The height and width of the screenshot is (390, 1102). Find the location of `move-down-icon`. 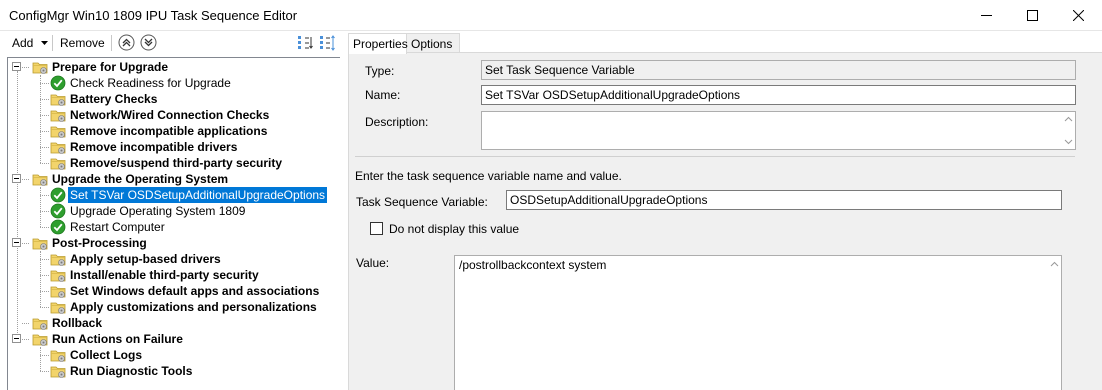

move-down-icon is located at coordinates (148, 42).